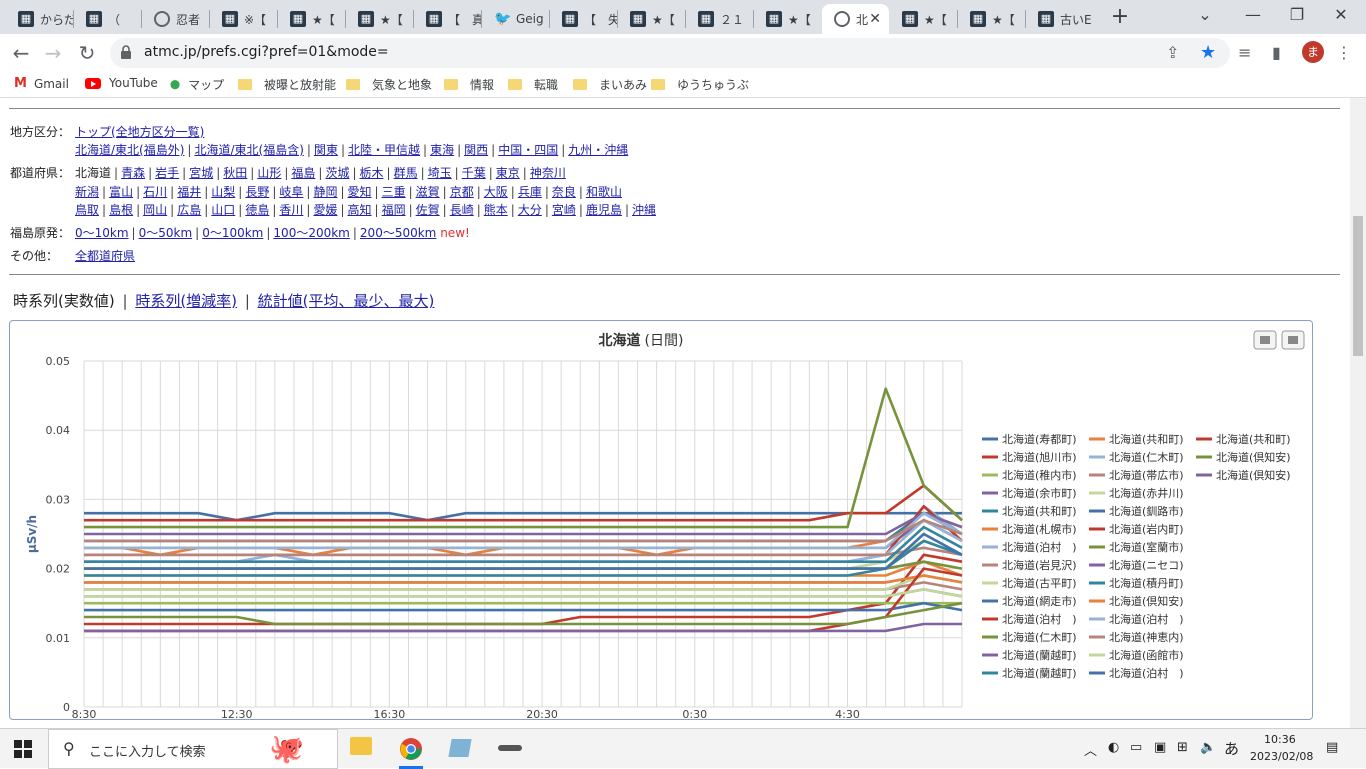 This screenshot has height=769, width=1366. I want to click on pref-link: 沖縄, so click(644, 210).